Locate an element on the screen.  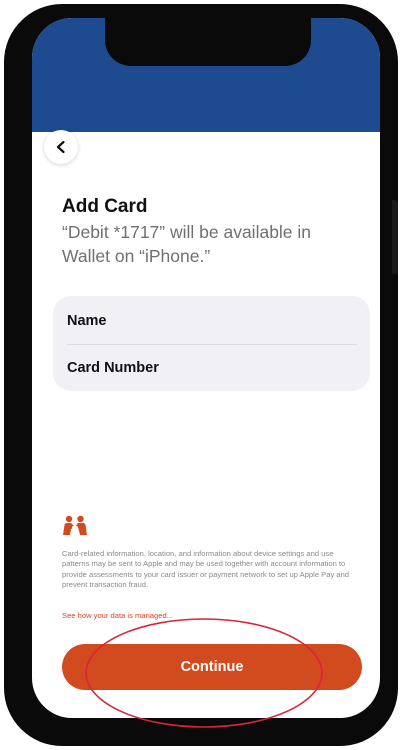
phone-notch is located at coordinates (208, 42).